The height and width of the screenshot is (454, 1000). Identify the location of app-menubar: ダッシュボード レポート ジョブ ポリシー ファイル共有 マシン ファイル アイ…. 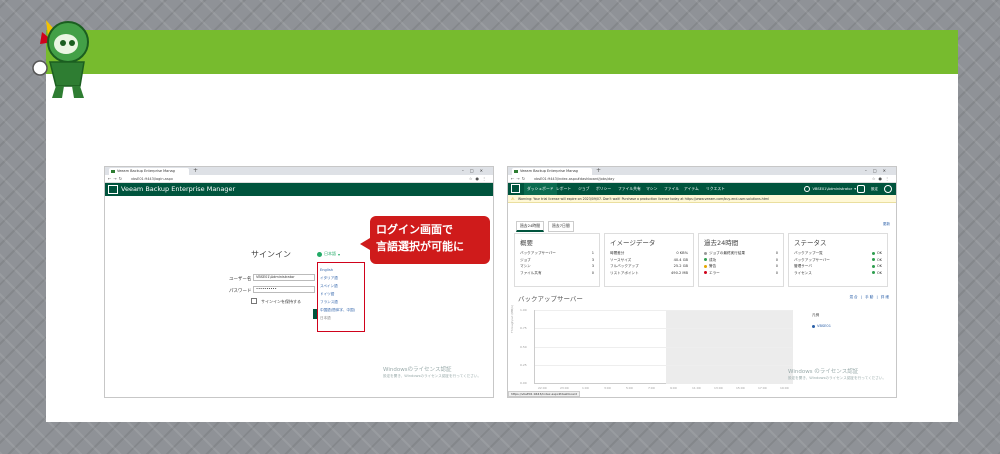
(702, 189).